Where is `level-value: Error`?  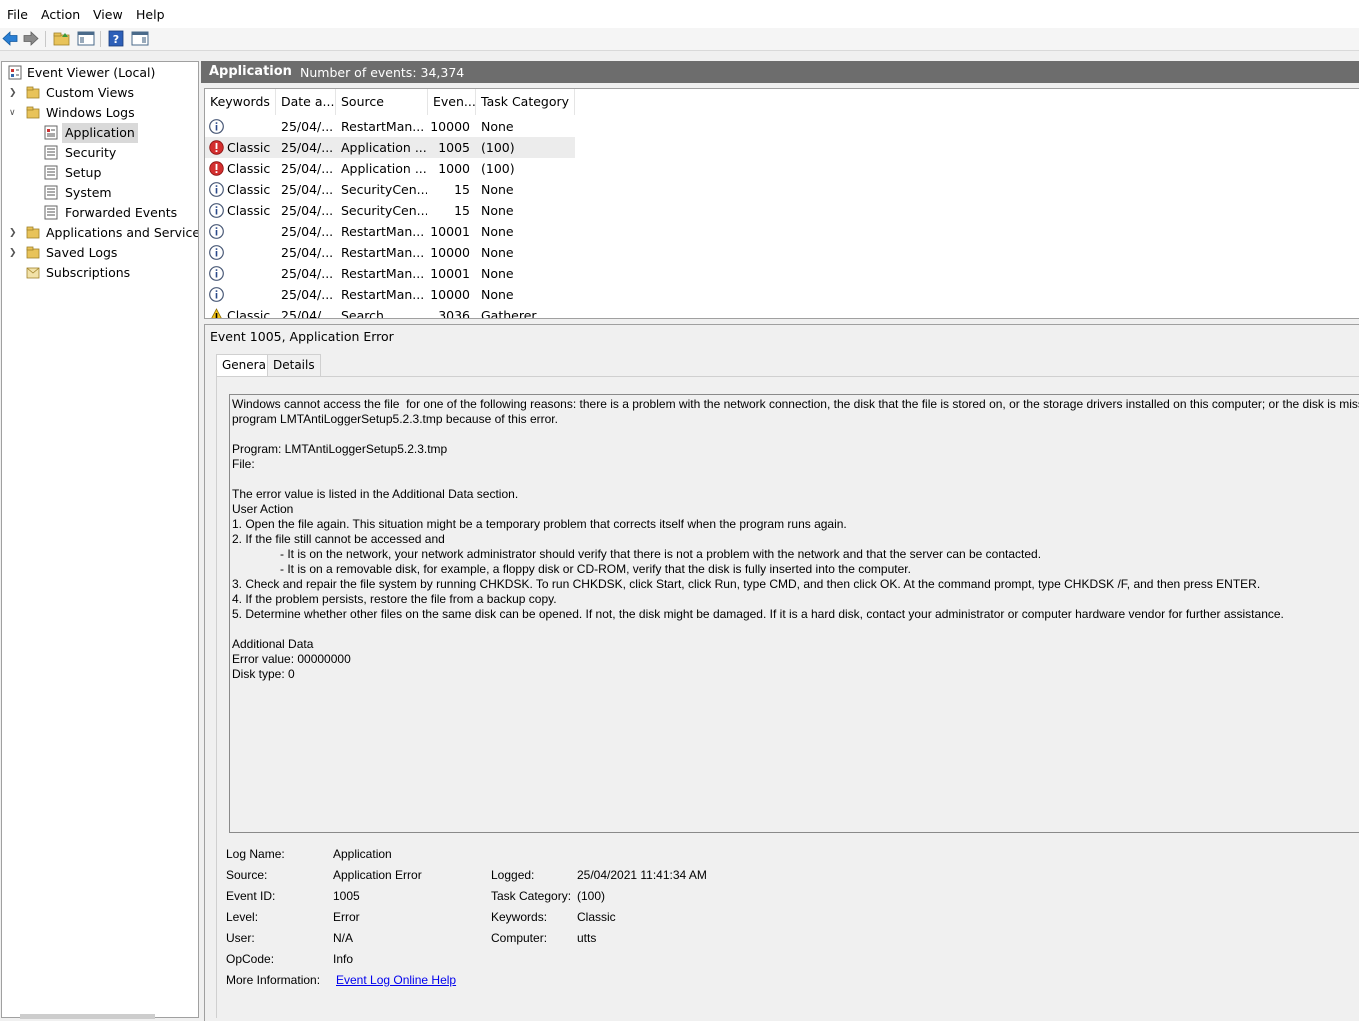 level-value: Error is located at coordinates (346, 917).